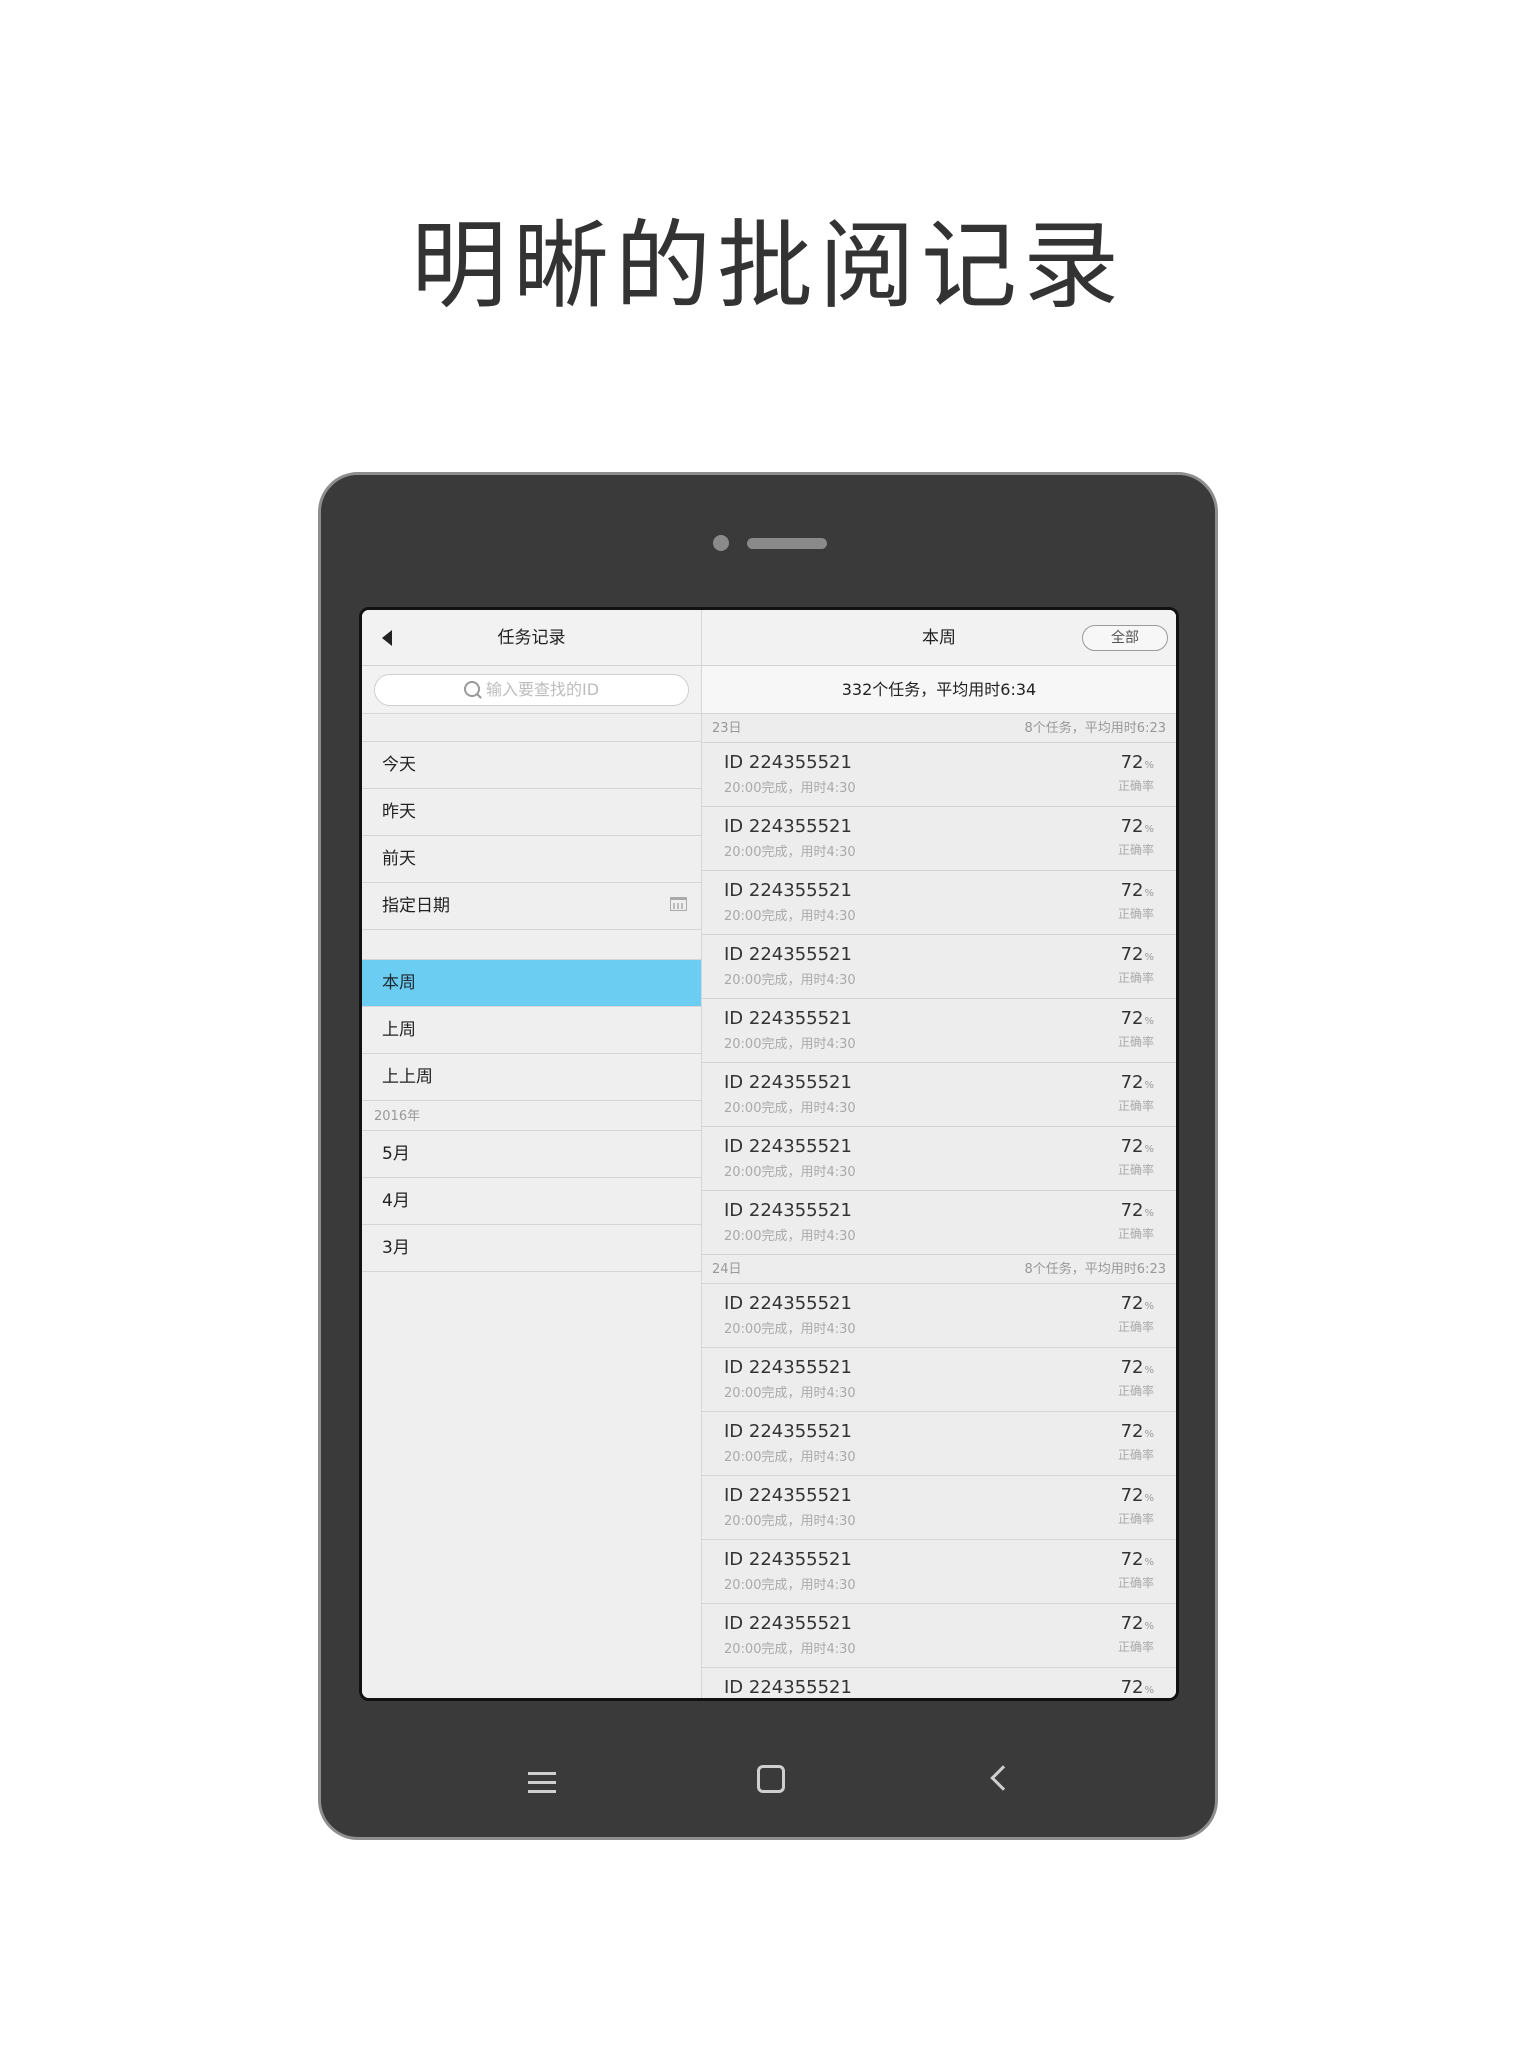 The image size is (1536, 2048). What do you see at coordinates (768, 266) in the screenshot?
I see `headline: 明晰的批阅记录` at bounding box center [768, 266].